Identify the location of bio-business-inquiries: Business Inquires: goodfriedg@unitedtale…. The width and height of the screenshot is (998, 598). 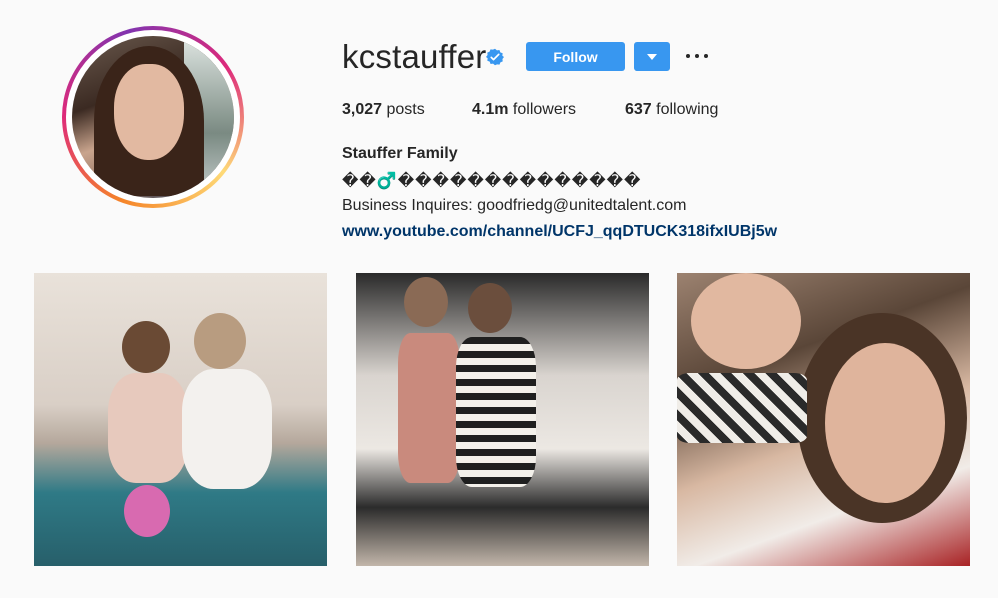
(514, 205).